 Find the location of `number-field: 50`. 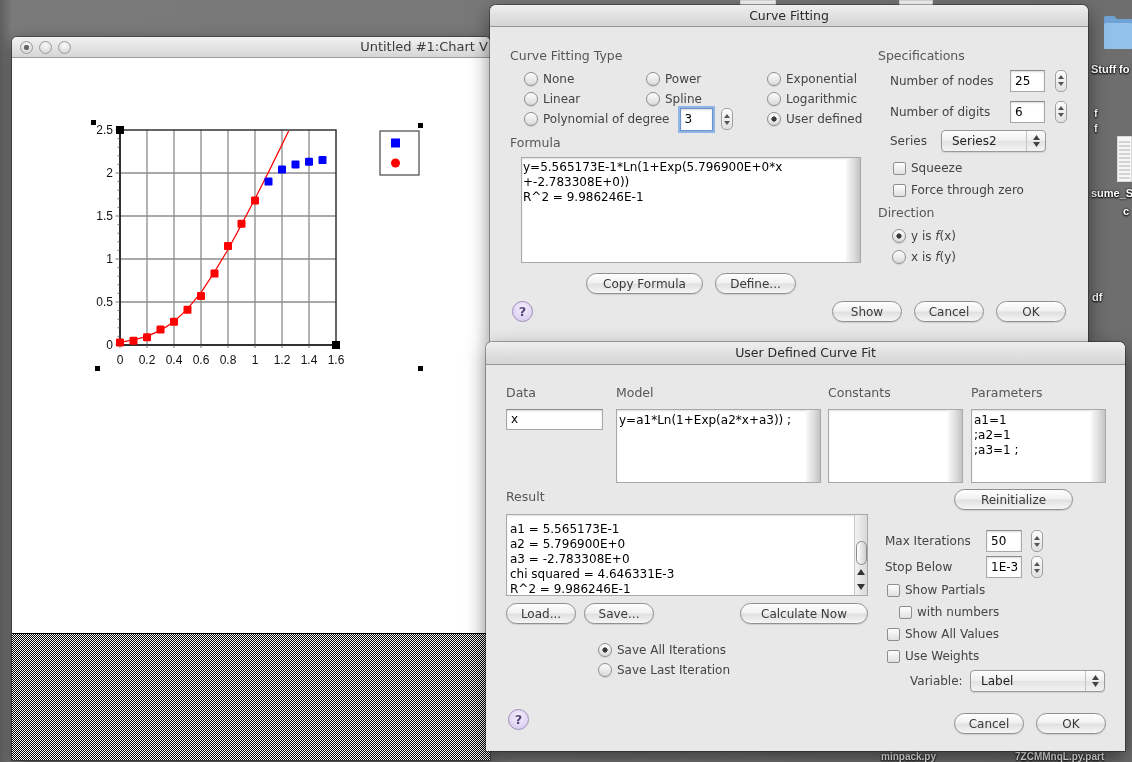

number-field: 50 is located at coordinates (1004, 541).